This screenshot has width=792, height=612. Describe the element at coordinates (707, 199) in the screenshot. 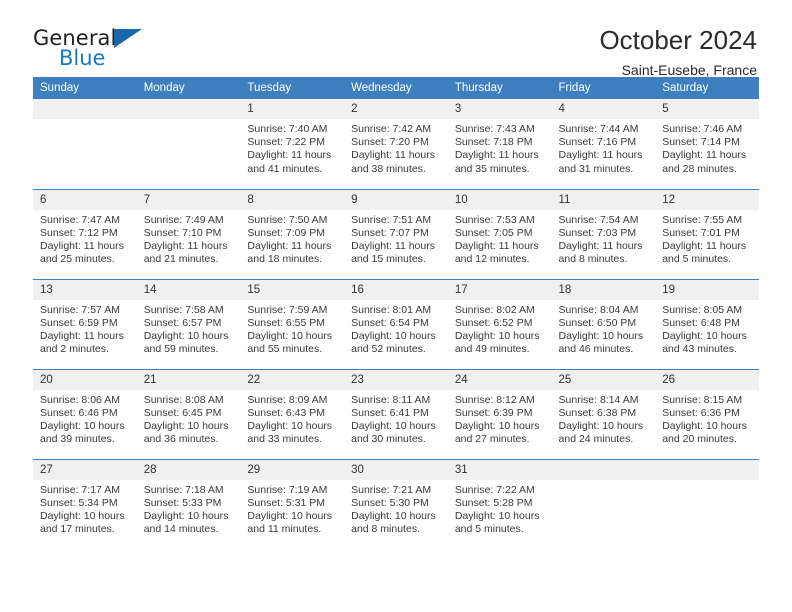

I see `day-number: 12` at that location.